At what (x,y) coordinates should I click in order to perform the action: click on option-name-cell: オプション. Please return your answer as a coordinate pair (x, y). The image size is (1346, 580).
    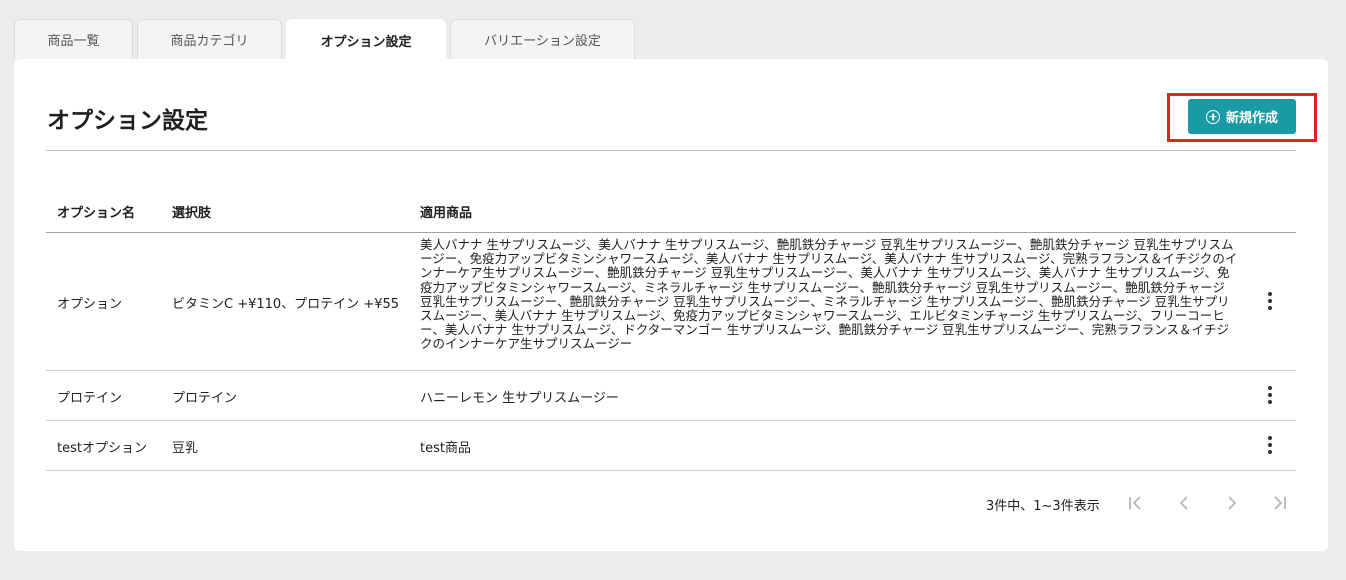
    Looking at the image, I should click on (90, 304).